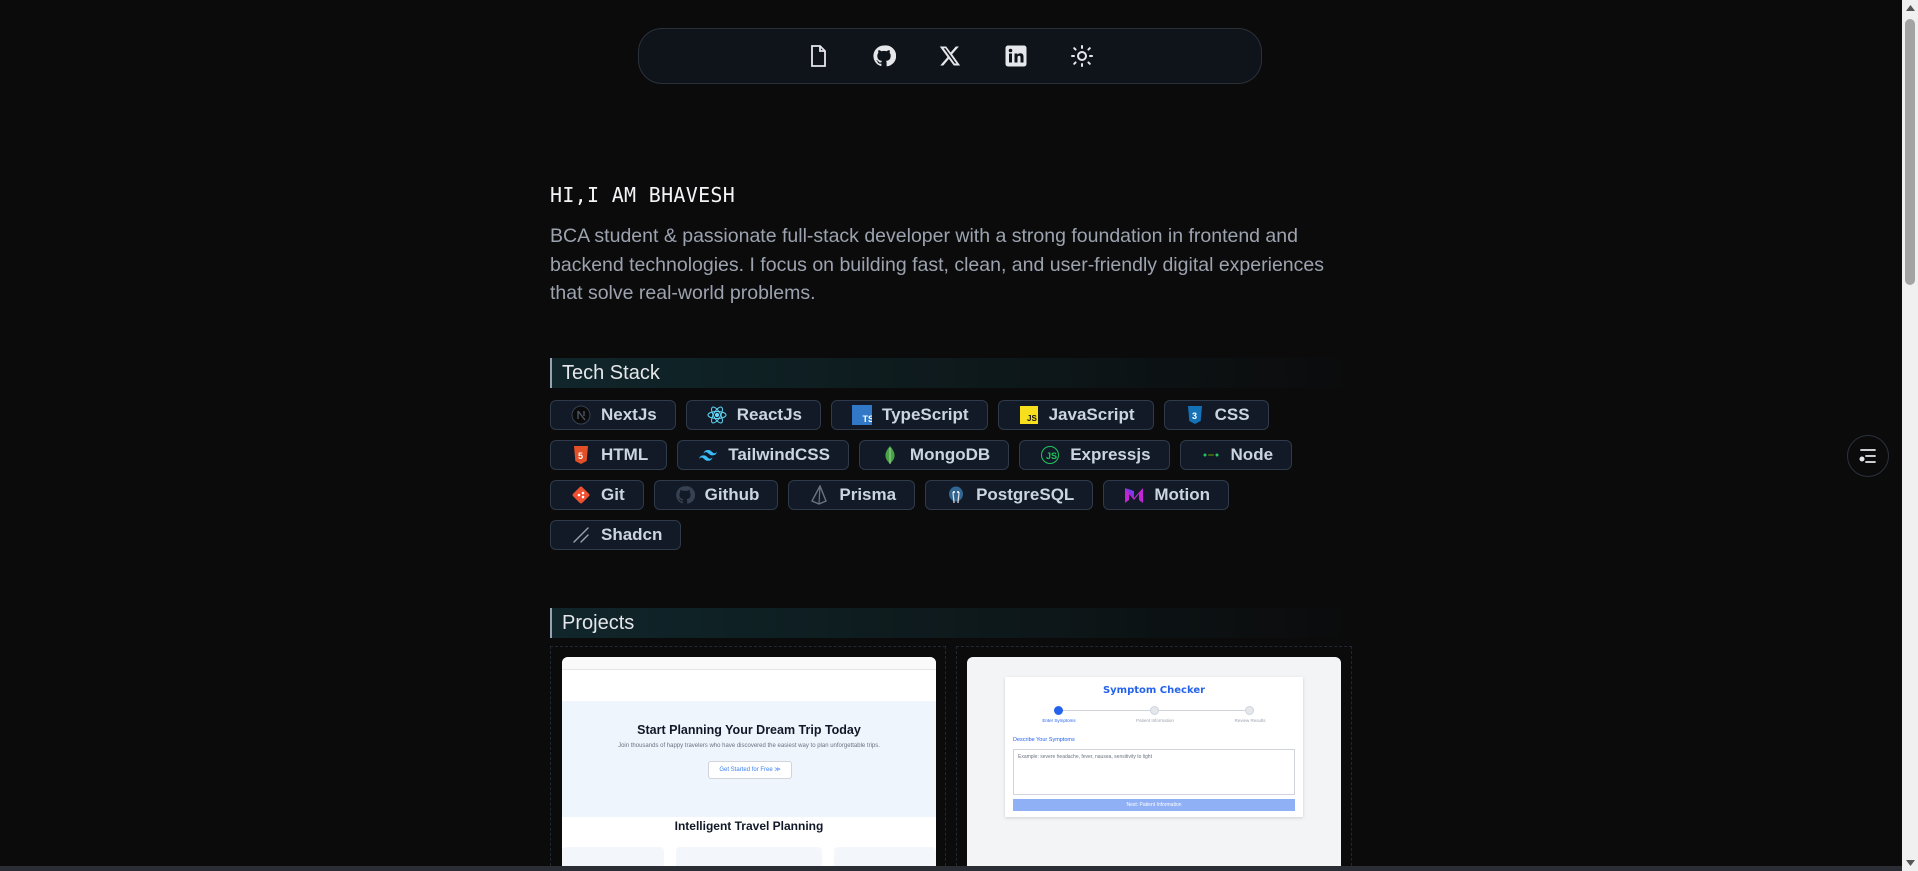 The image size is (1918, 871). What do you see at coordinates (950, 623) in the screenshot?
I see `projects-heading: Projects` at bounding box center [950, 623].